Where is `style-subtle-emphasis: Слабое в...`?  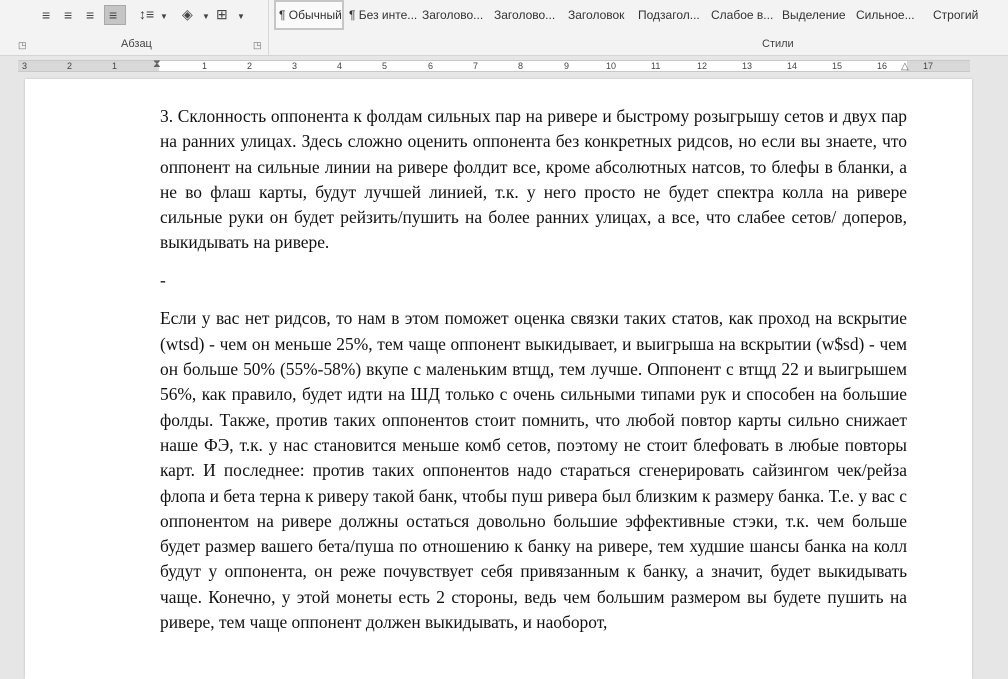
style-subtle-emphasis: Слабое в... is located at coordinates (742, 15).